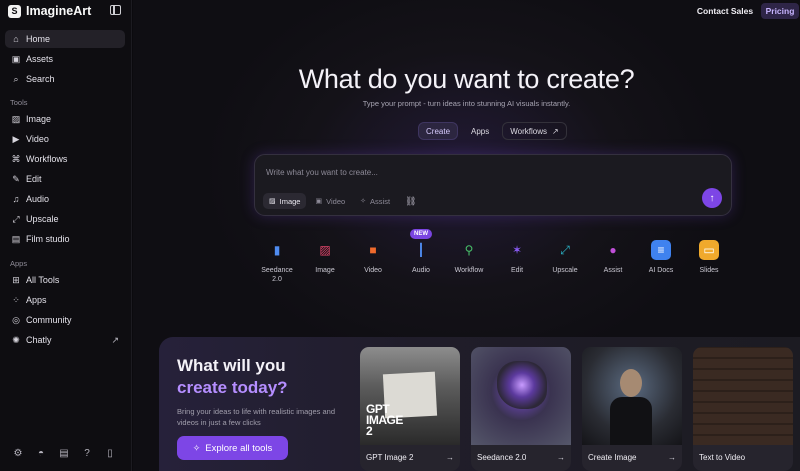 The width and height of the screenshot is (800, 471). What do you see at coordinates (39, 340) in the screenshot?
I see `sidebar-item-label: Chatly` at bounding box center [39, 340].